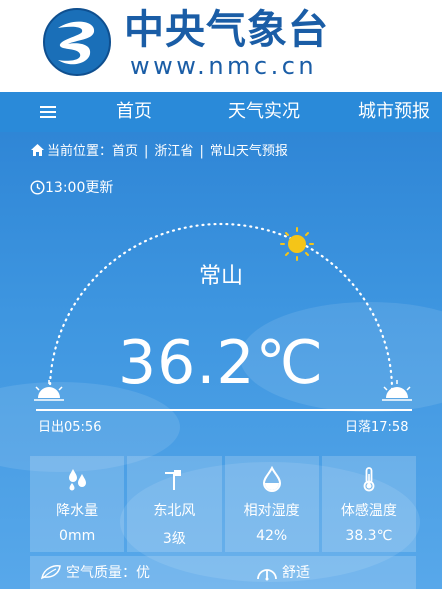 The width and height of the screenshot is (442, 589). Describe the element at coordinates (77, 42) in the screenshot. I see `cma-logo-icon` at that location.